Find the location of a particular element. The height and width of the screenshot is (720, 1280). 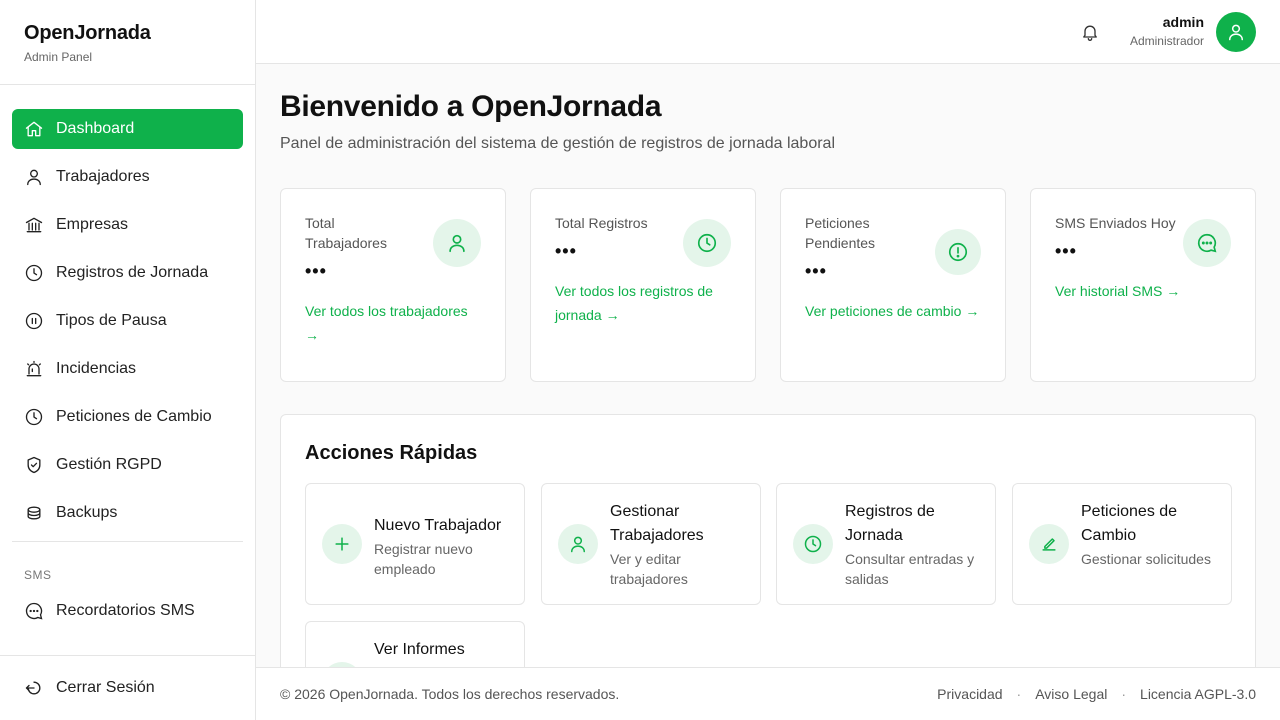

alarm-icon is located at coordinates (34, 368).